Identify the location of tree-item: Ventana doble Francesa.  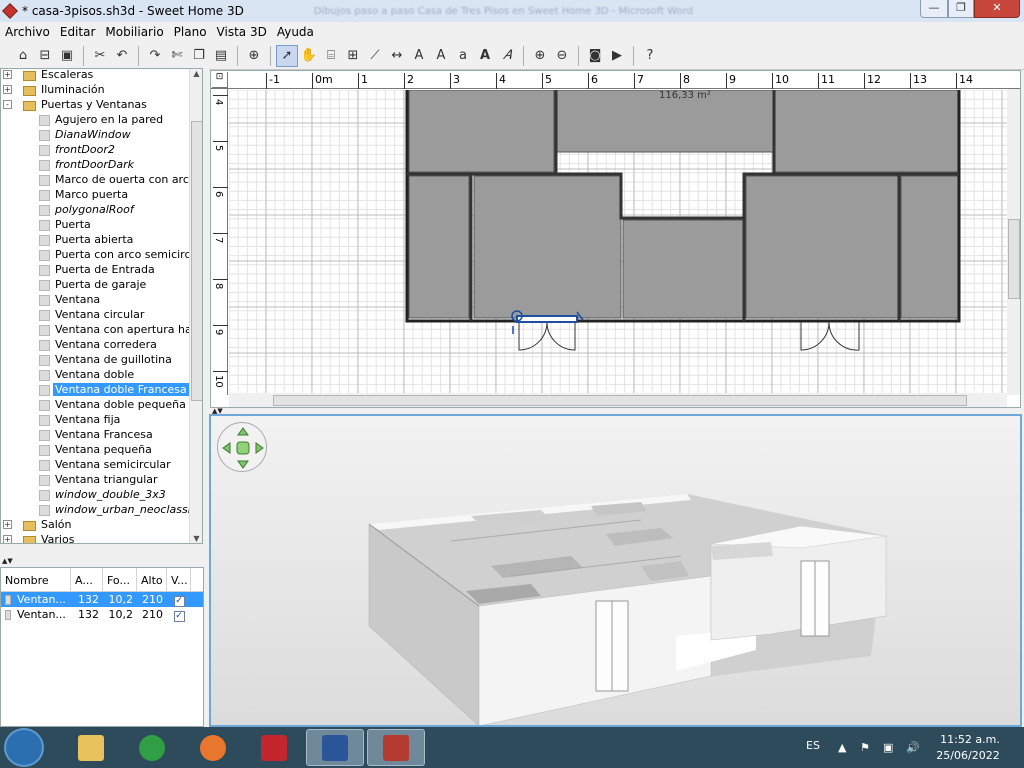
(95, 389).